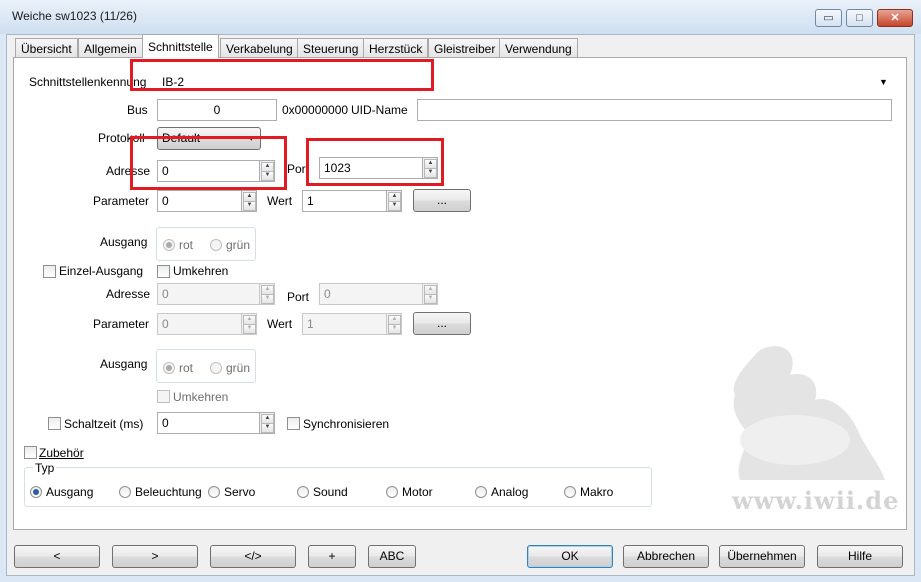 The image size is (921, 582). What do you see at coordinates (101, 271) in the screenshot?
I see `single-output-label: Einzel-Ausgang` at bounding box center [101, 271].